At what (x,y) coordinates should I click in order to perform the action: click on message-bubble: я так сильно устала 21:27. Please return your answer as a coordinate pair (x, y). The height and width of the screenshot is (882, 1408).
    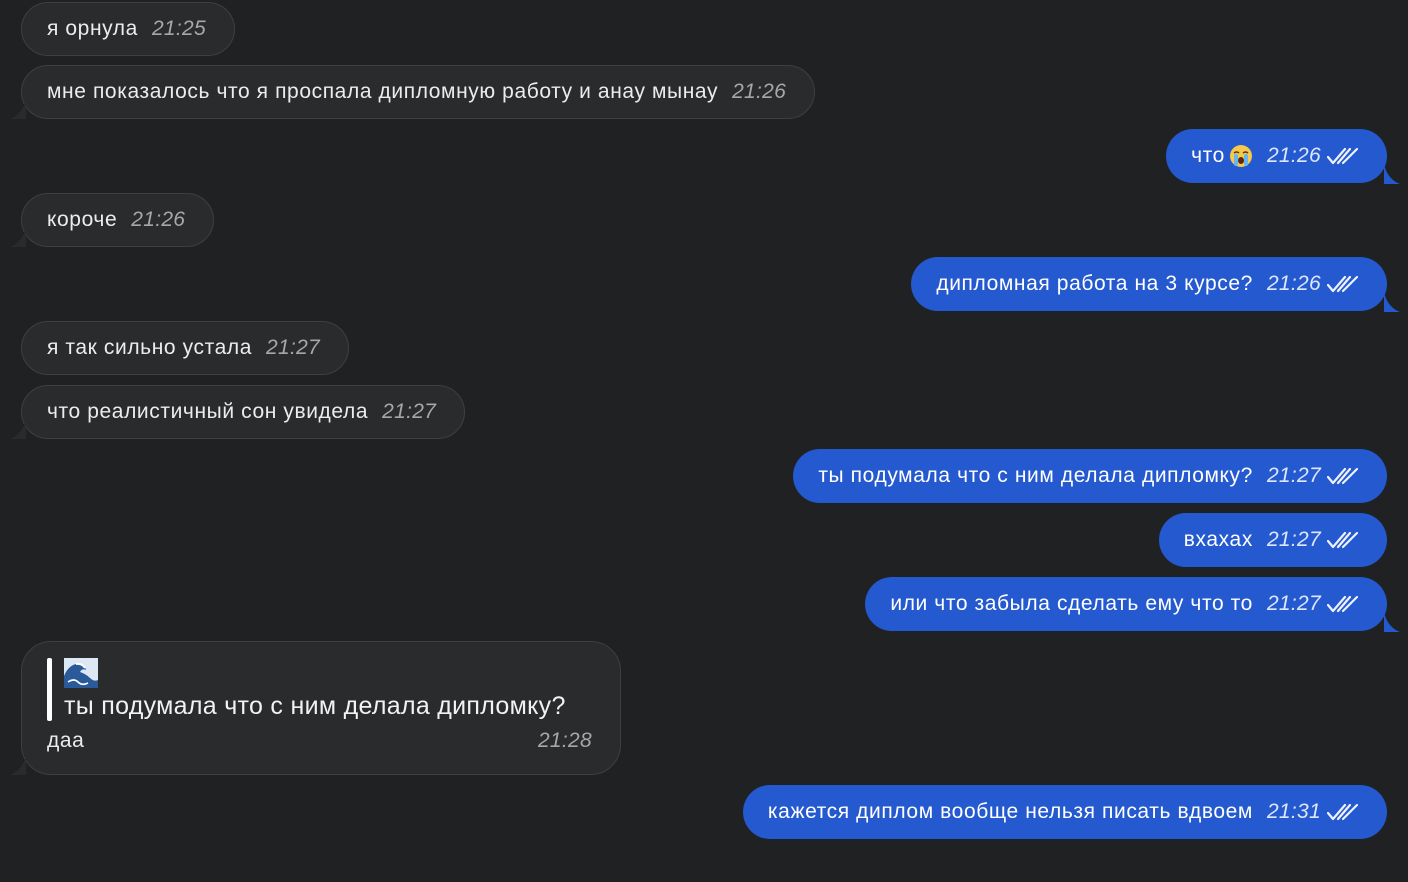
    Looking at the image, I should click on (185, 348).